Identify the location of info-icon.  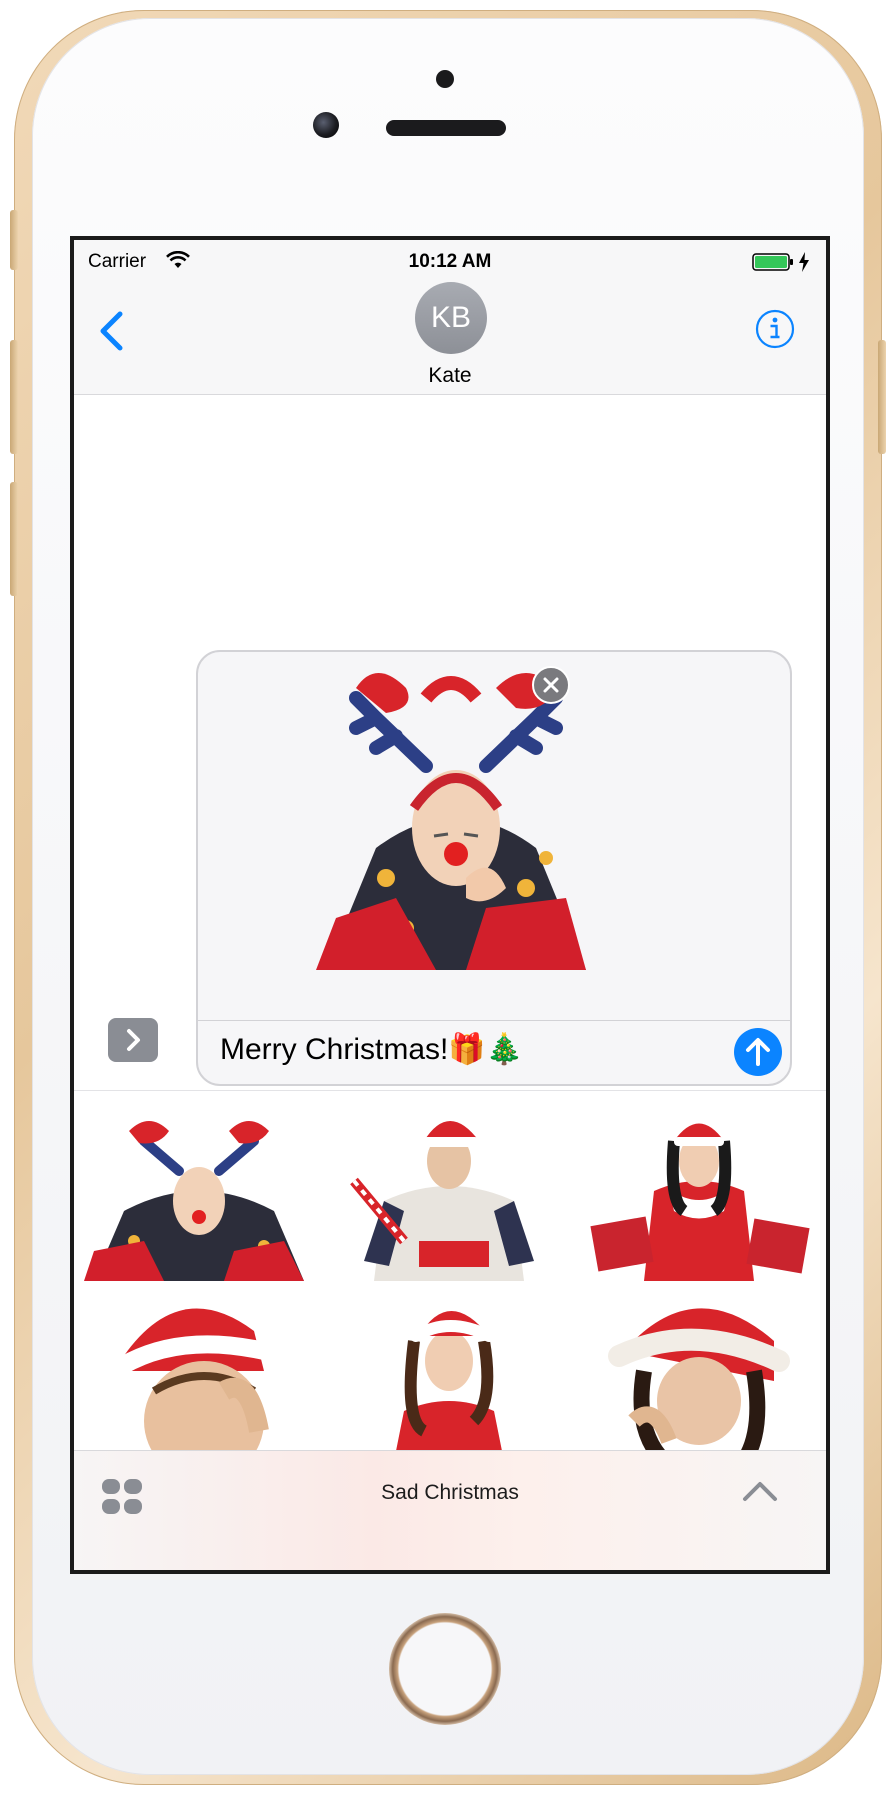
(775, 329).